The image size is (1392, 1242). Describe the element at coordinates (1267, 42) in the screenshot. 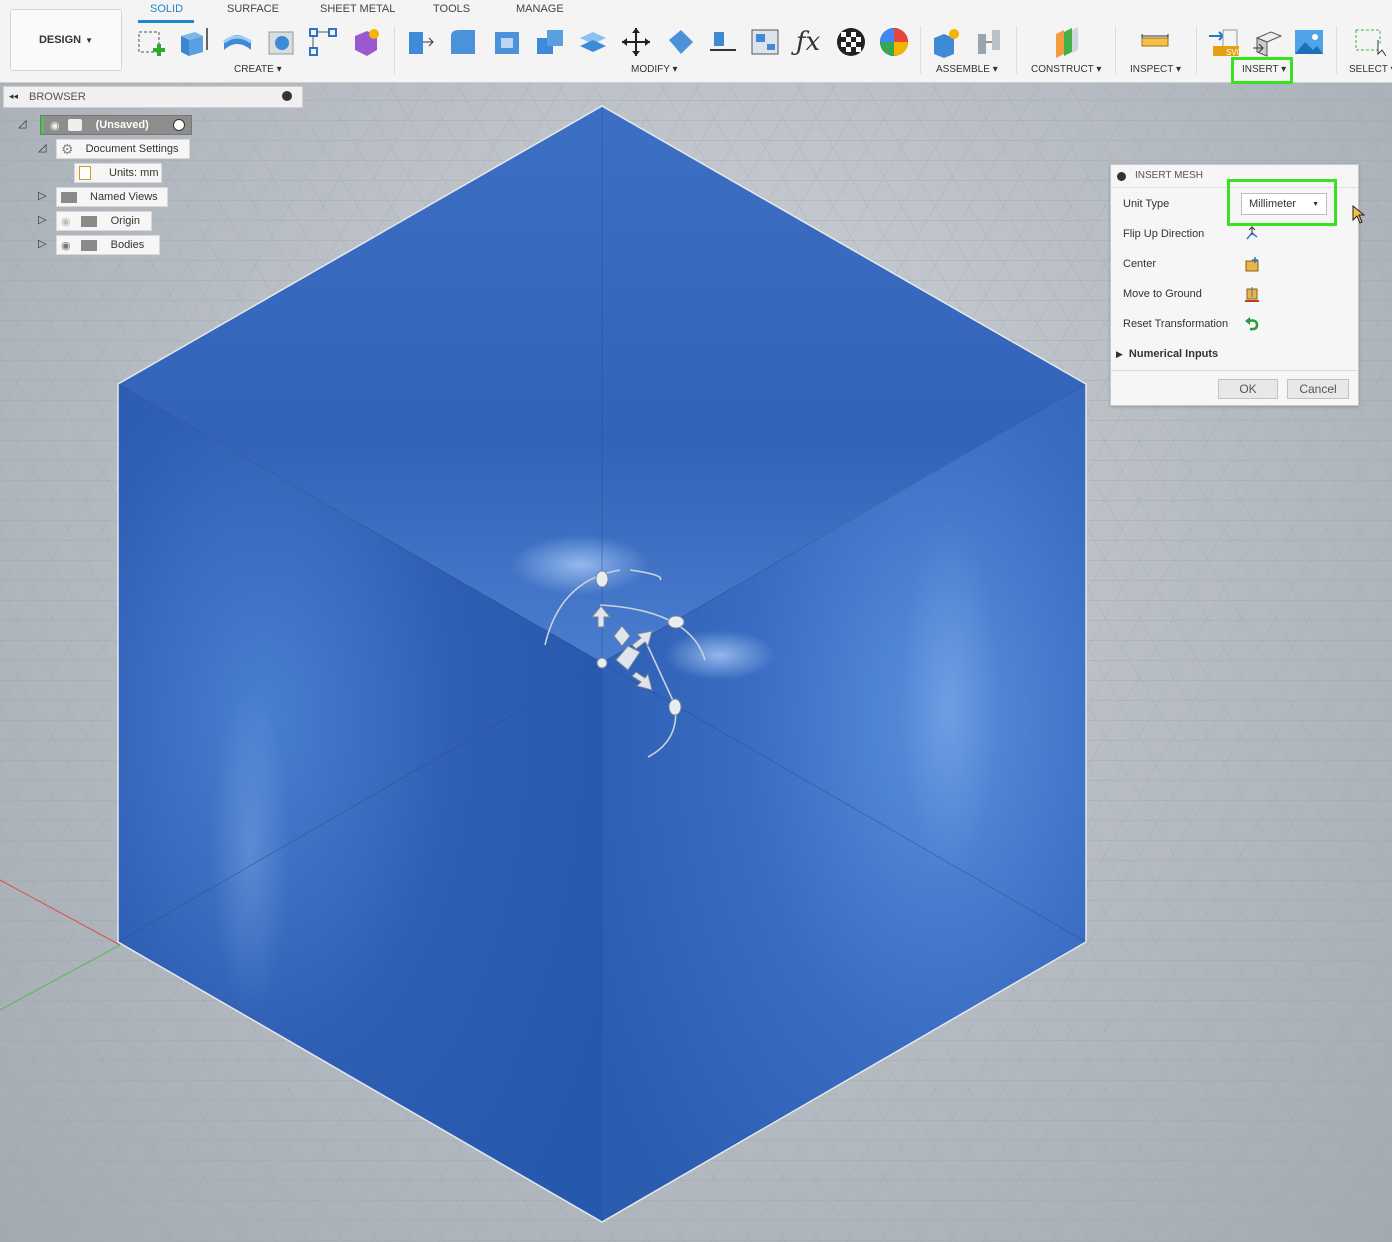

I see `insert-mesh-icon` at that location.